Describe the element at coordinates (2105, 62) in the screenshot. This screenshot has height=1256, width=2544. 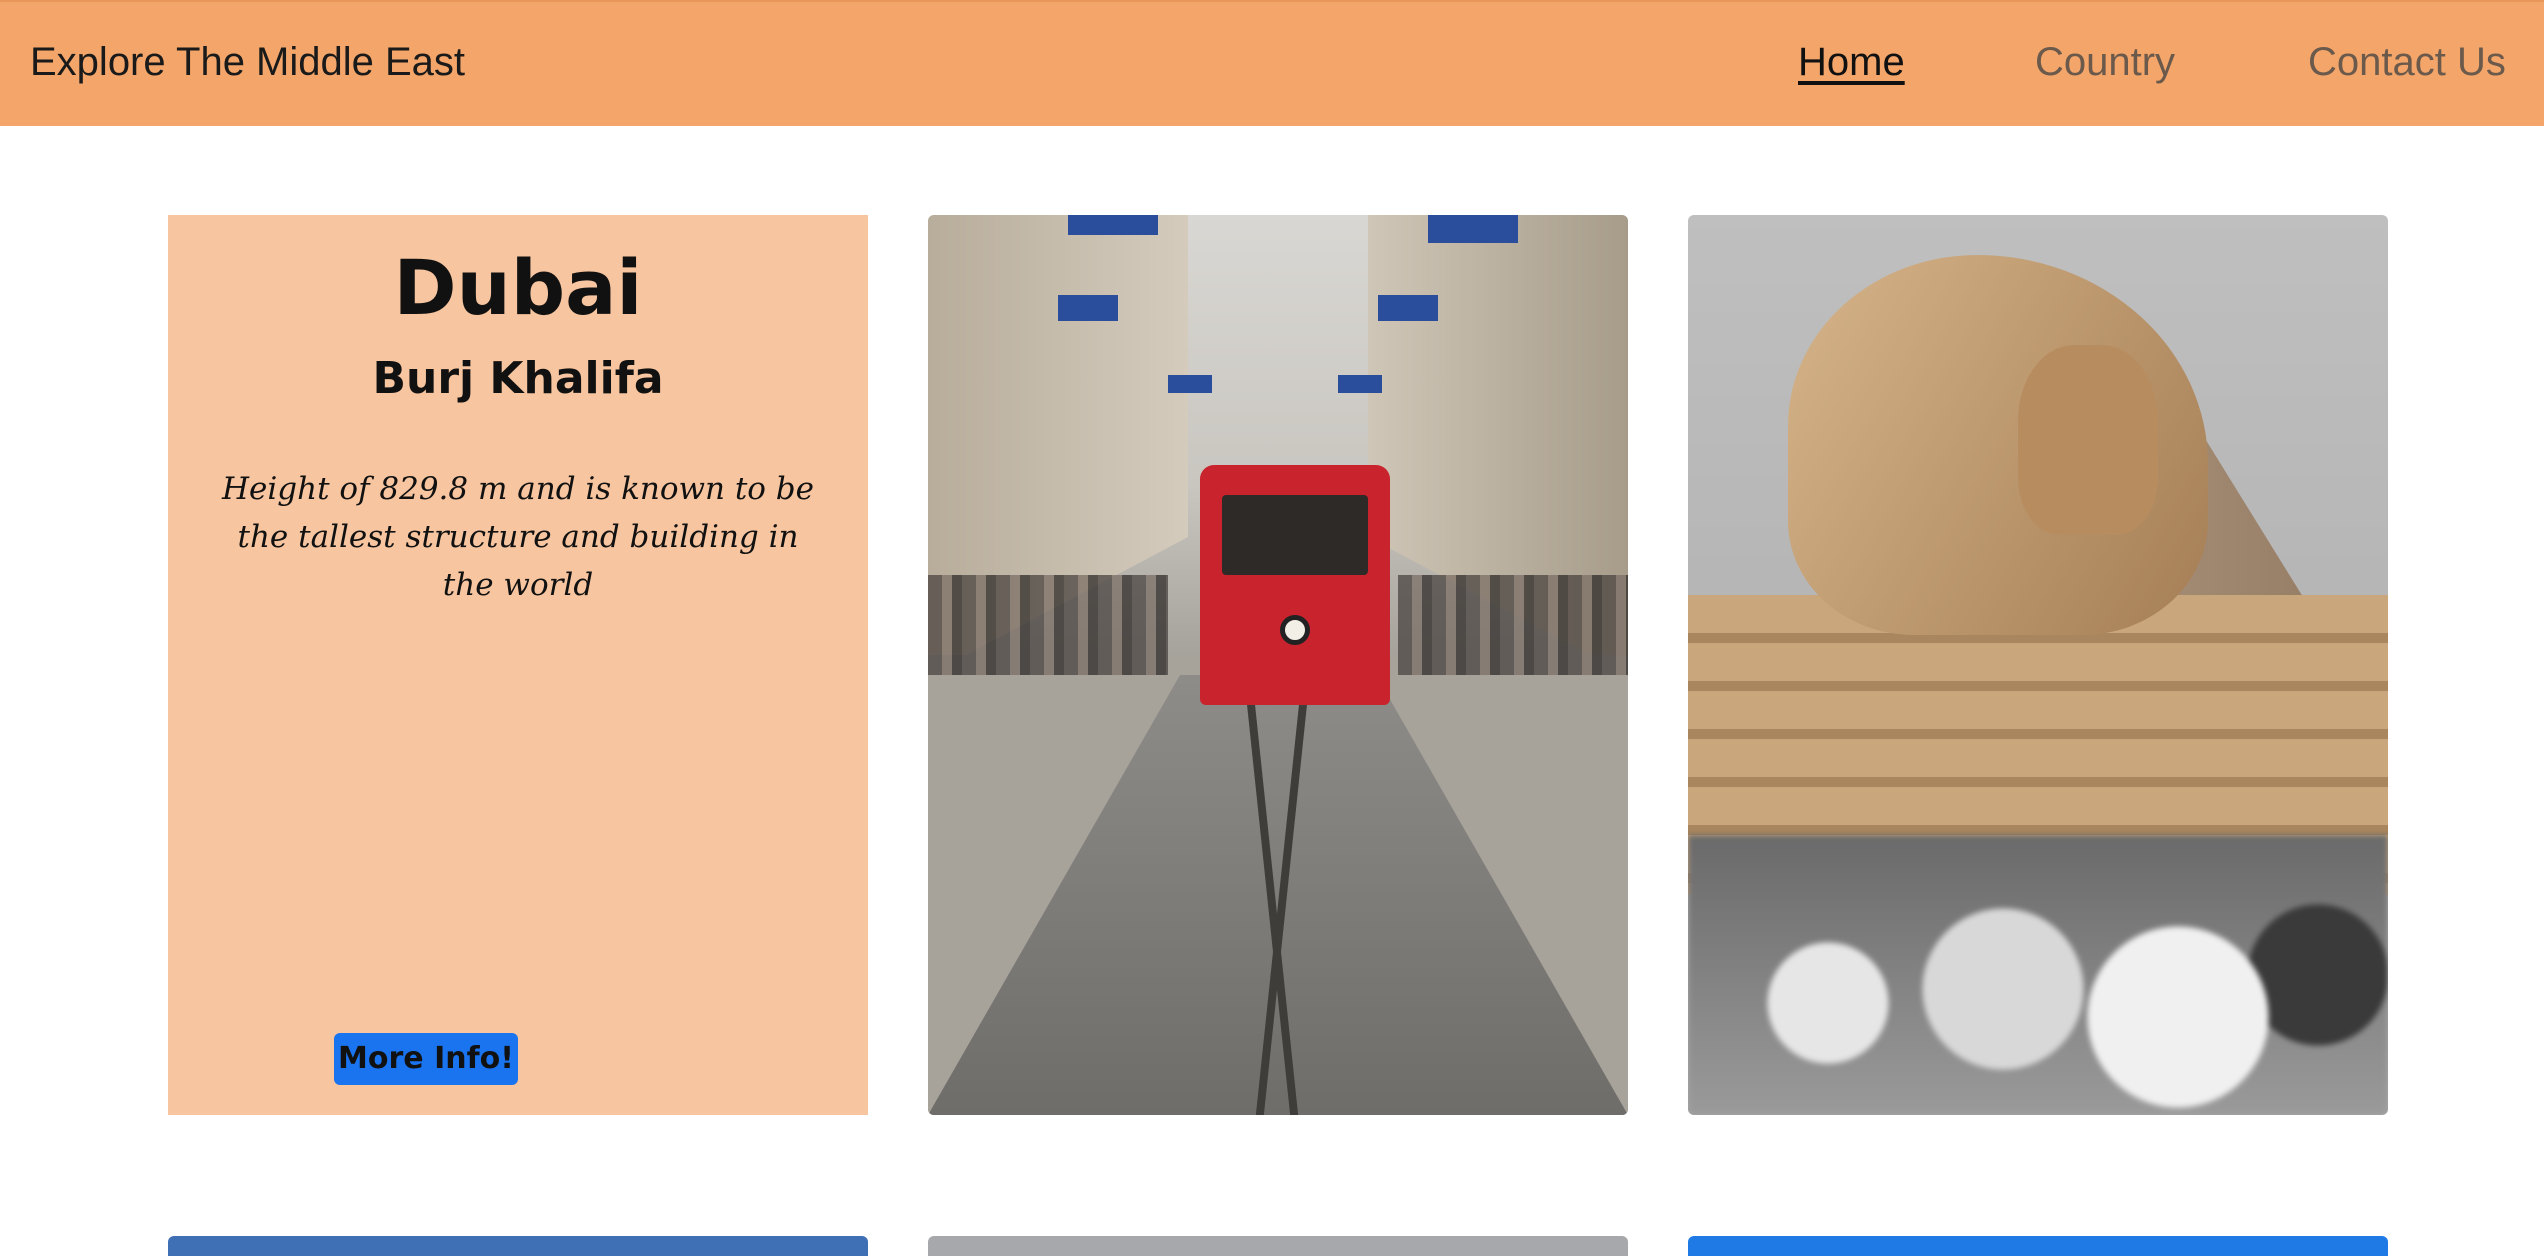
I see `nav-link-country: Country` at that location.